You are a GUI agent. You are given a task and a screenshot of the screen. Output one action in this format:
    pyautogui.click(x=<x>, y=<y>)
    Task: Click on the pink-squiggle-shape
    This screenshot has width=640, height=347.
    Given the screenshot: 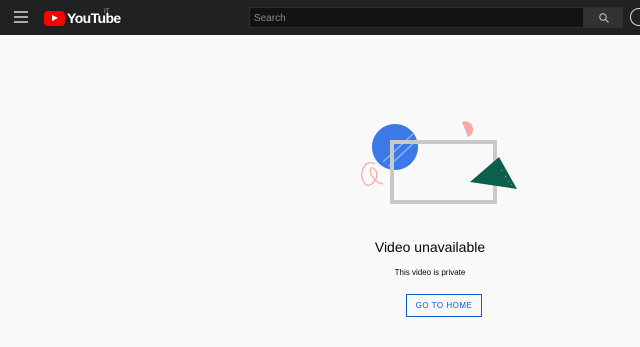 What is the action you would take?
    pyautogui.click(x=372, y=174)
    